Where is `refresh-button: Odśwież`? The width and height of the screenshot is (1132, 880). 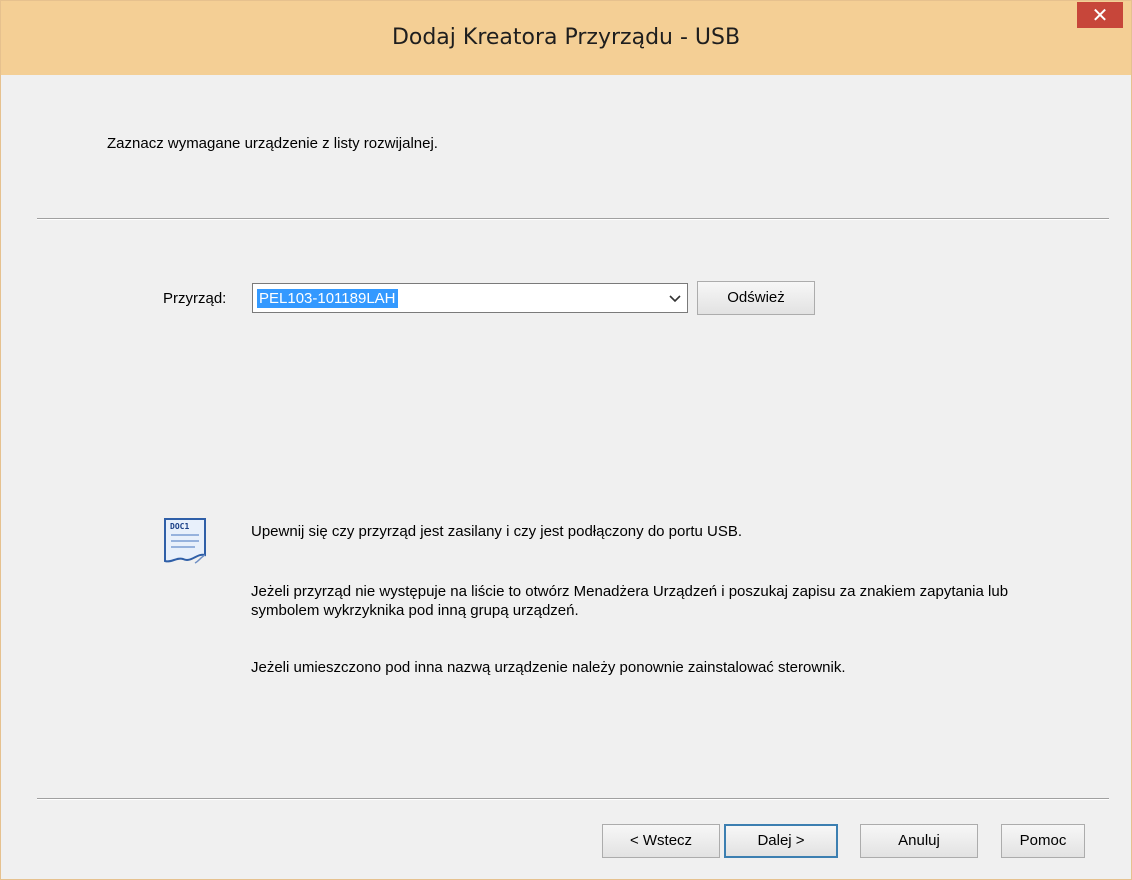 refresh-button: Odśwież is located at coordinates (756, 298).